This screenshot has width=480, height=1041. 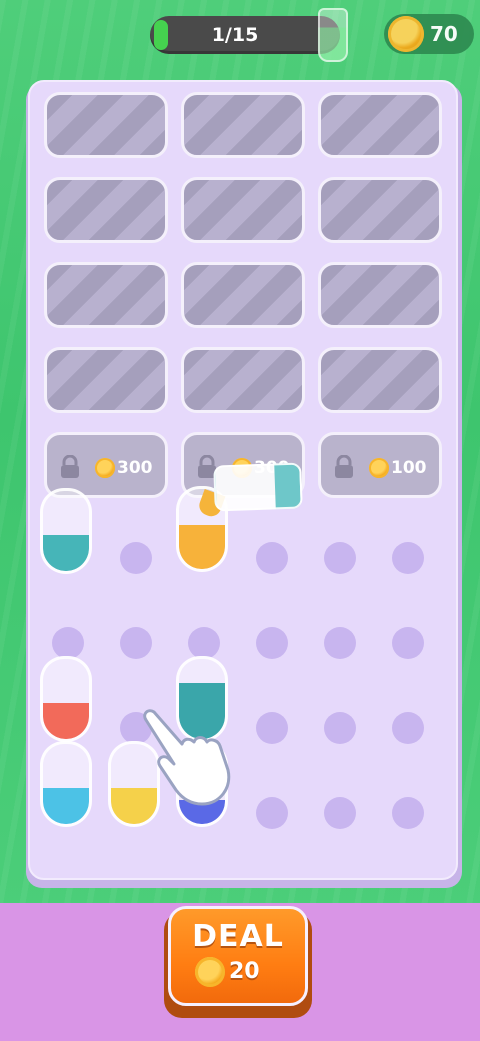 I want to click on unlock-cost: 100, so click(x=398, y=468).